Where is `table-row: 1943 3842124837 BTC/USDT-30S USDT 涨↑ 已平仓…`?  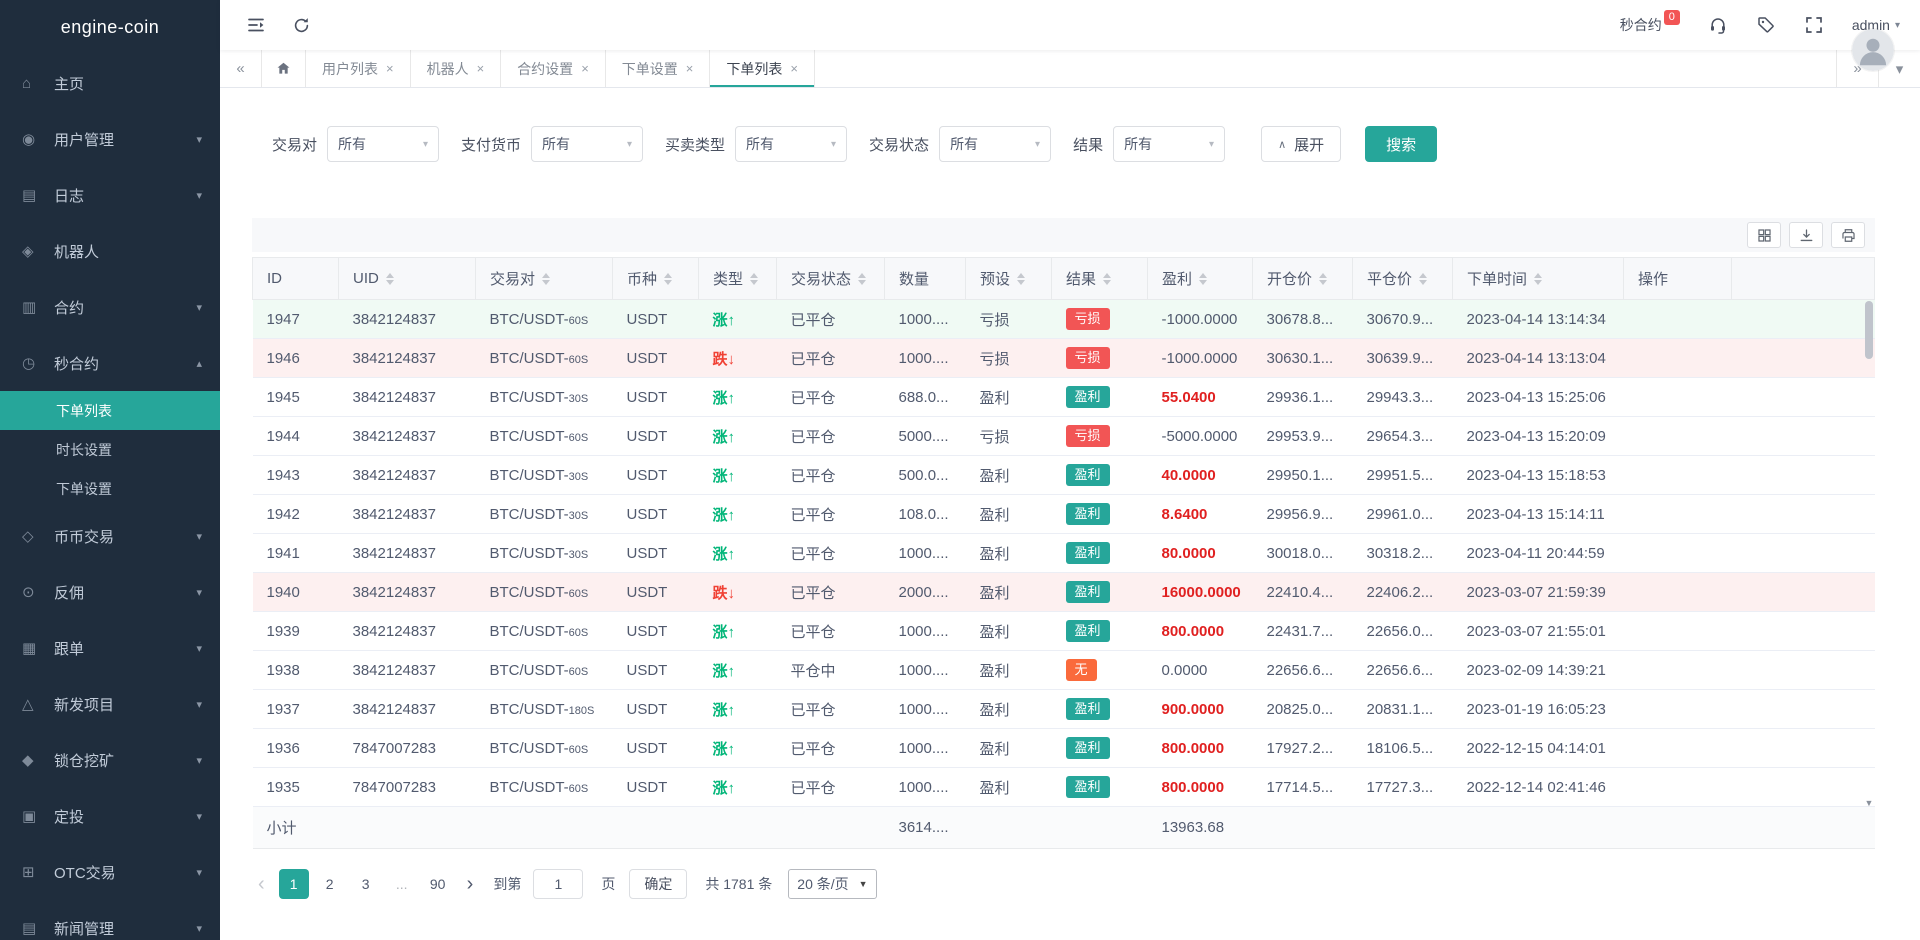 table-row: 1943 3842124837 BTC/USDT-30S USDT 涨↑ 已平仓… is located at coordinates (1063, 475).